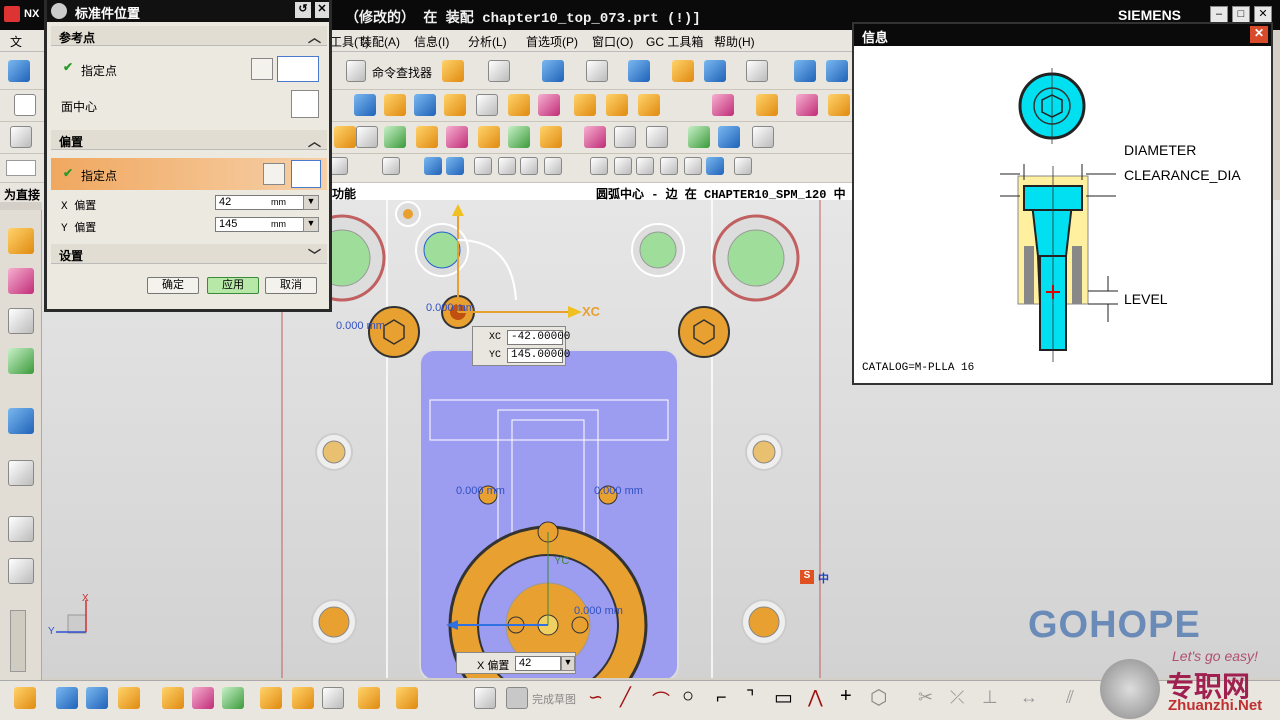  What do you see at coordinates (625, 697) in the screenshot?
I see `line-icon: ╱` at bounding box center [625, 697].